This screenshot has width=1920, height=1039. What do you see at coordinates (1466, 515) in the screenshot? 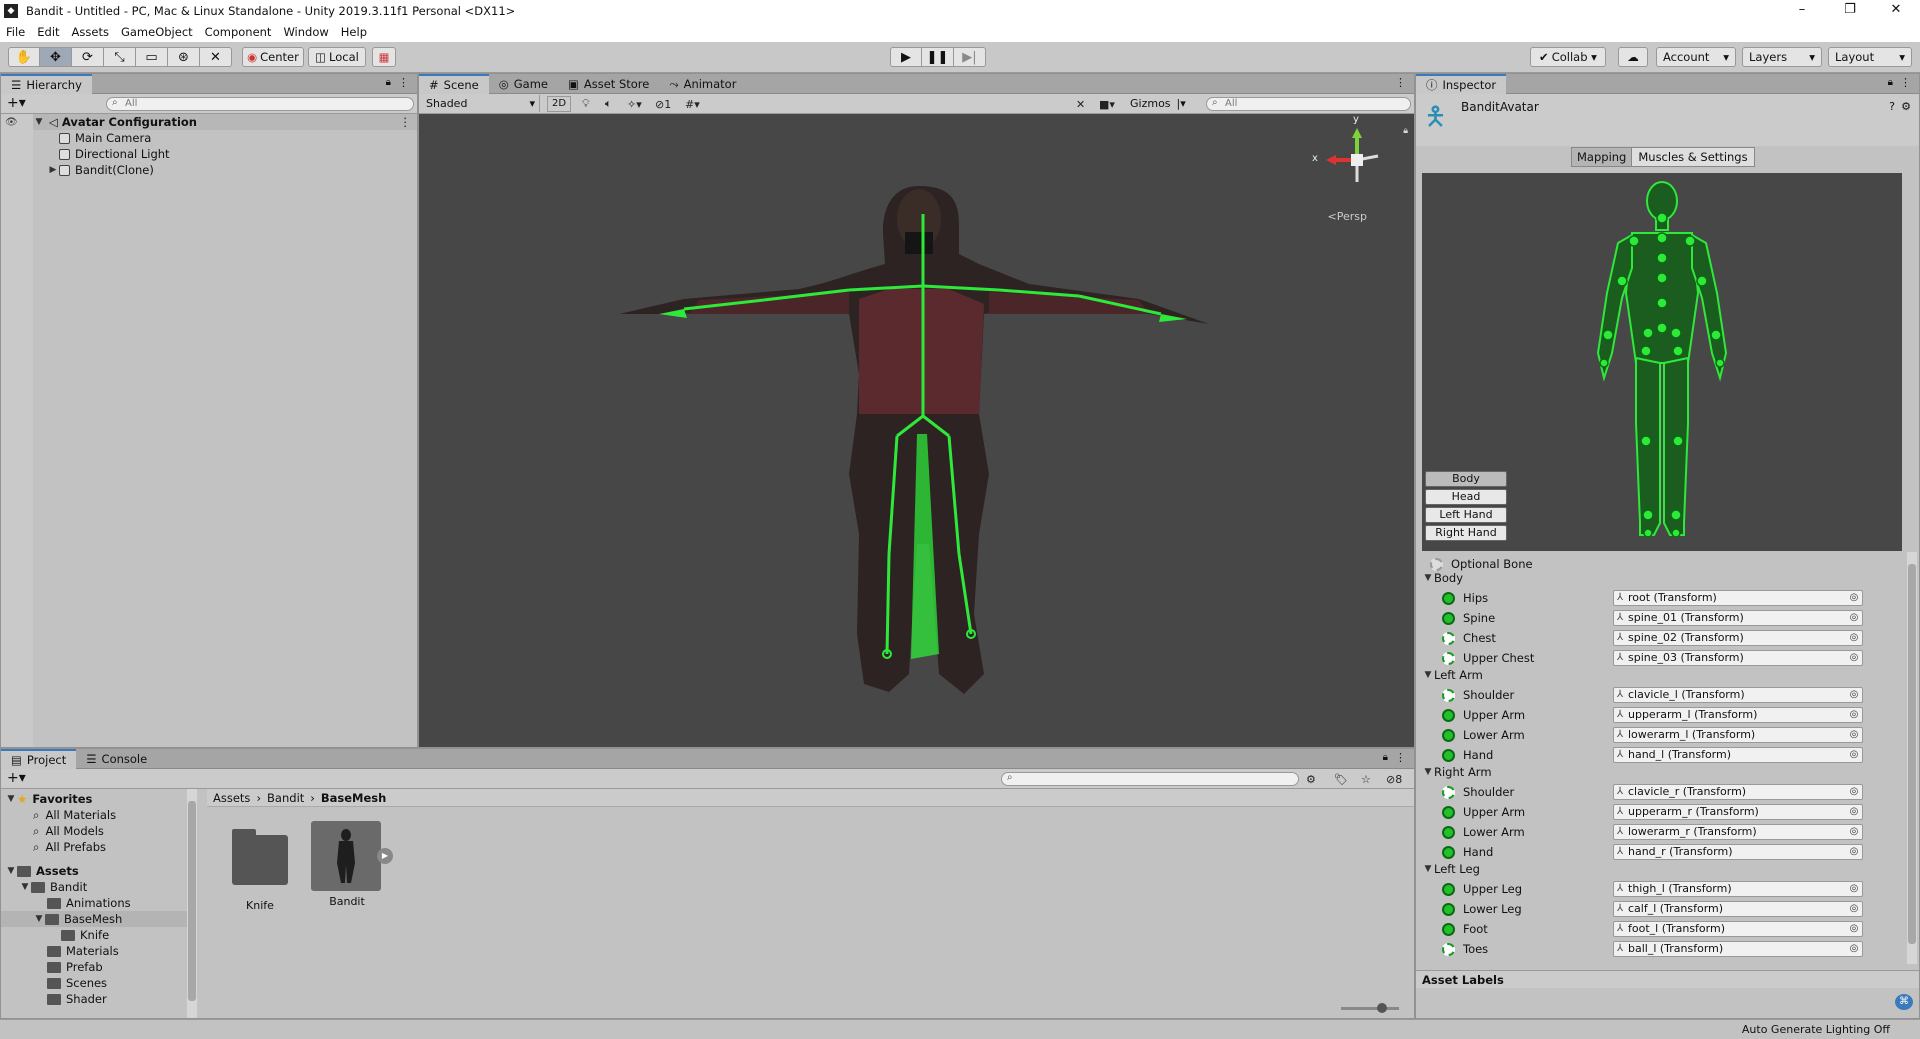
I see `view-left-hand-button: Left Hand` at bounding box center [1466, 515].